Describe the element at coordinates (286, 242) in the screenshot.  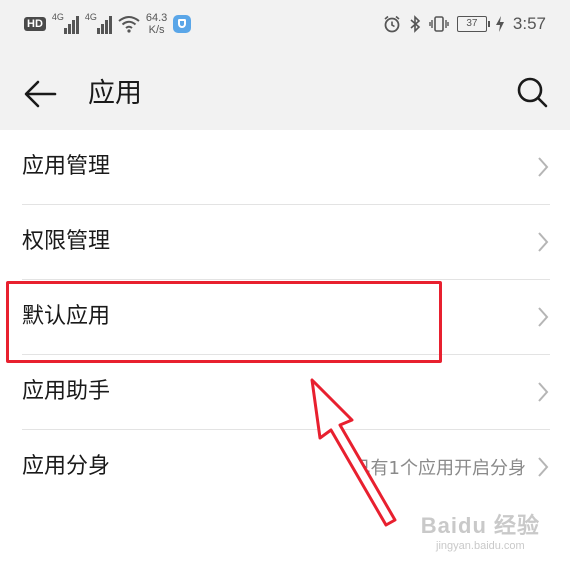
I see `list-item-permission-management: 权限管理` at that location.